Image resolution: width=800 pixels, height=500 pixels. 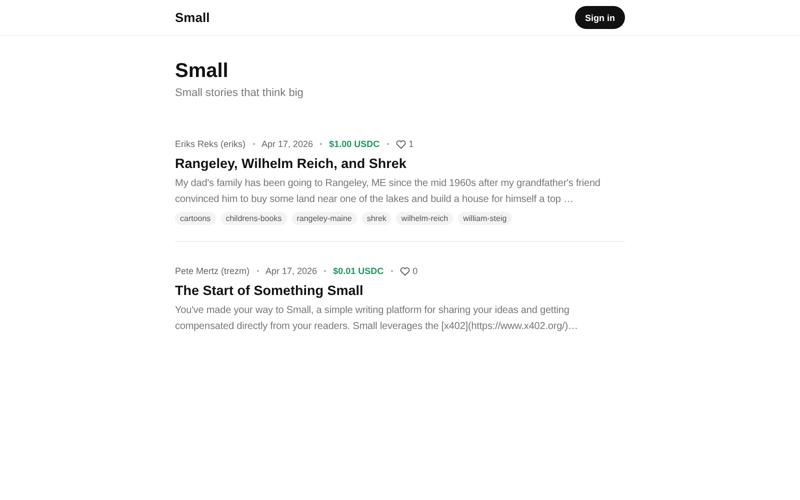 What do you see at coordinates (195, 218) in the screenshot?
I see `tag-chip: cartoons` at bounding box center [195, 218].